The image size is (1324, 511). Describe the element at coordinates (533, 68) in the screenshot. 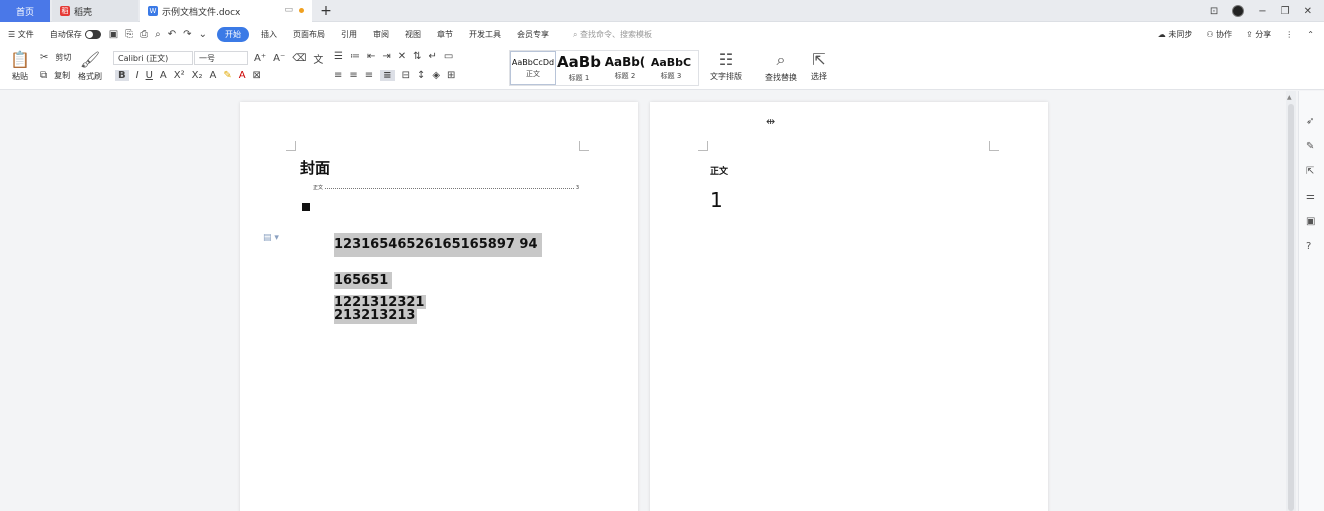

I see `style-normal: AaBbCcDd 正文` at that location.